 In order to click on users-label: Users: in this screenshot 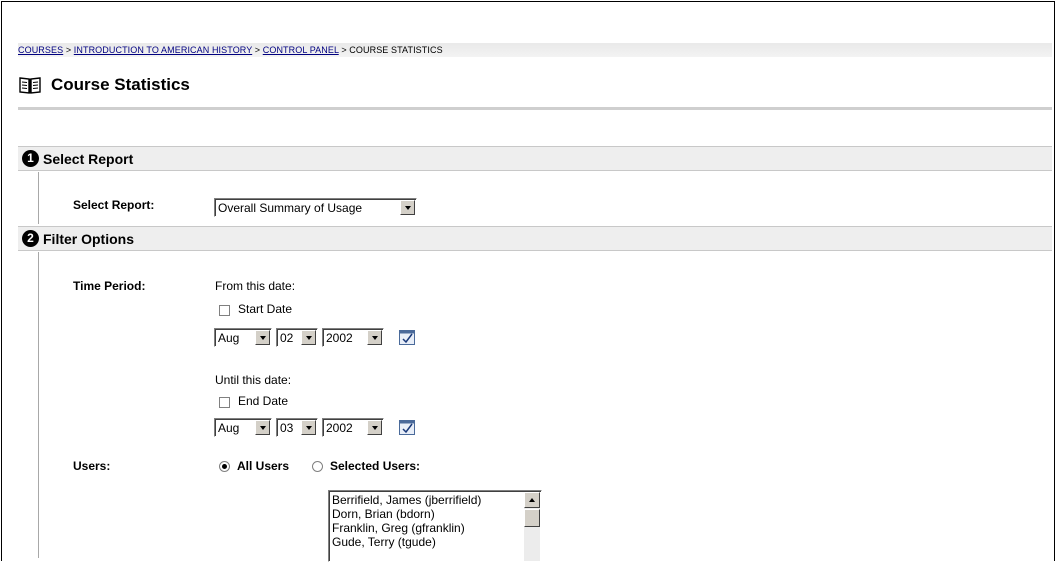, I will do `click(92, 466)`.